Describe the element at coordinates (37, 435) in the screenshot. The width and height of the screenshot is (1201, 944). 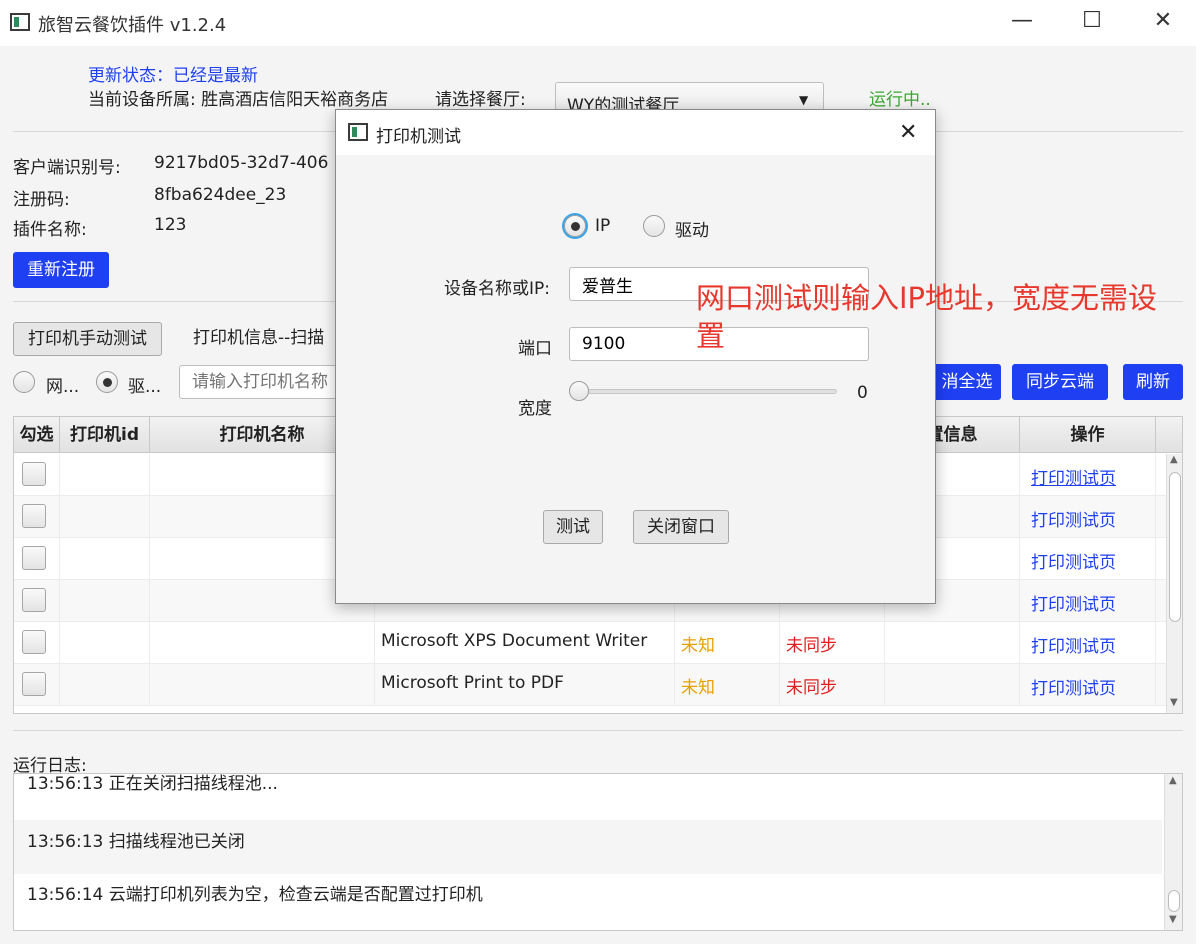
I see `header-select: 勾选` at that location.